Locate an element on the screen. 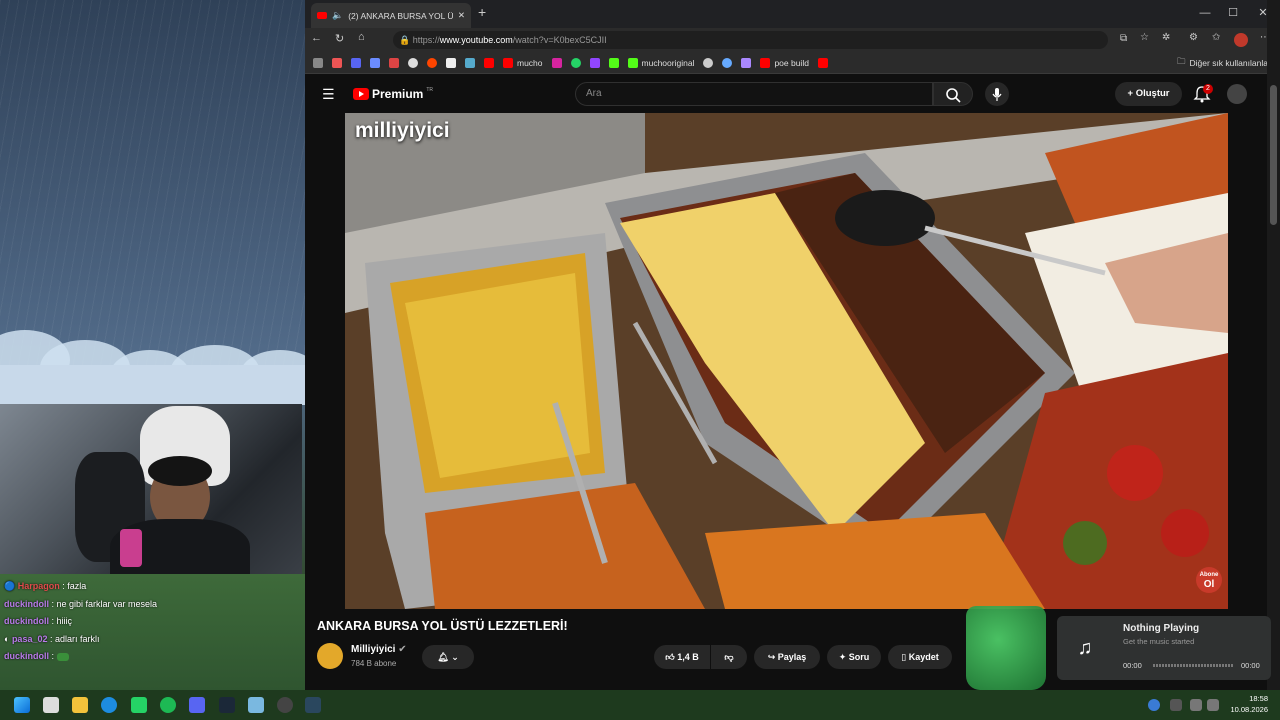 The image size is (1280, 720). bookmark-poe-build: poe build is located at coordinates (784, 62).